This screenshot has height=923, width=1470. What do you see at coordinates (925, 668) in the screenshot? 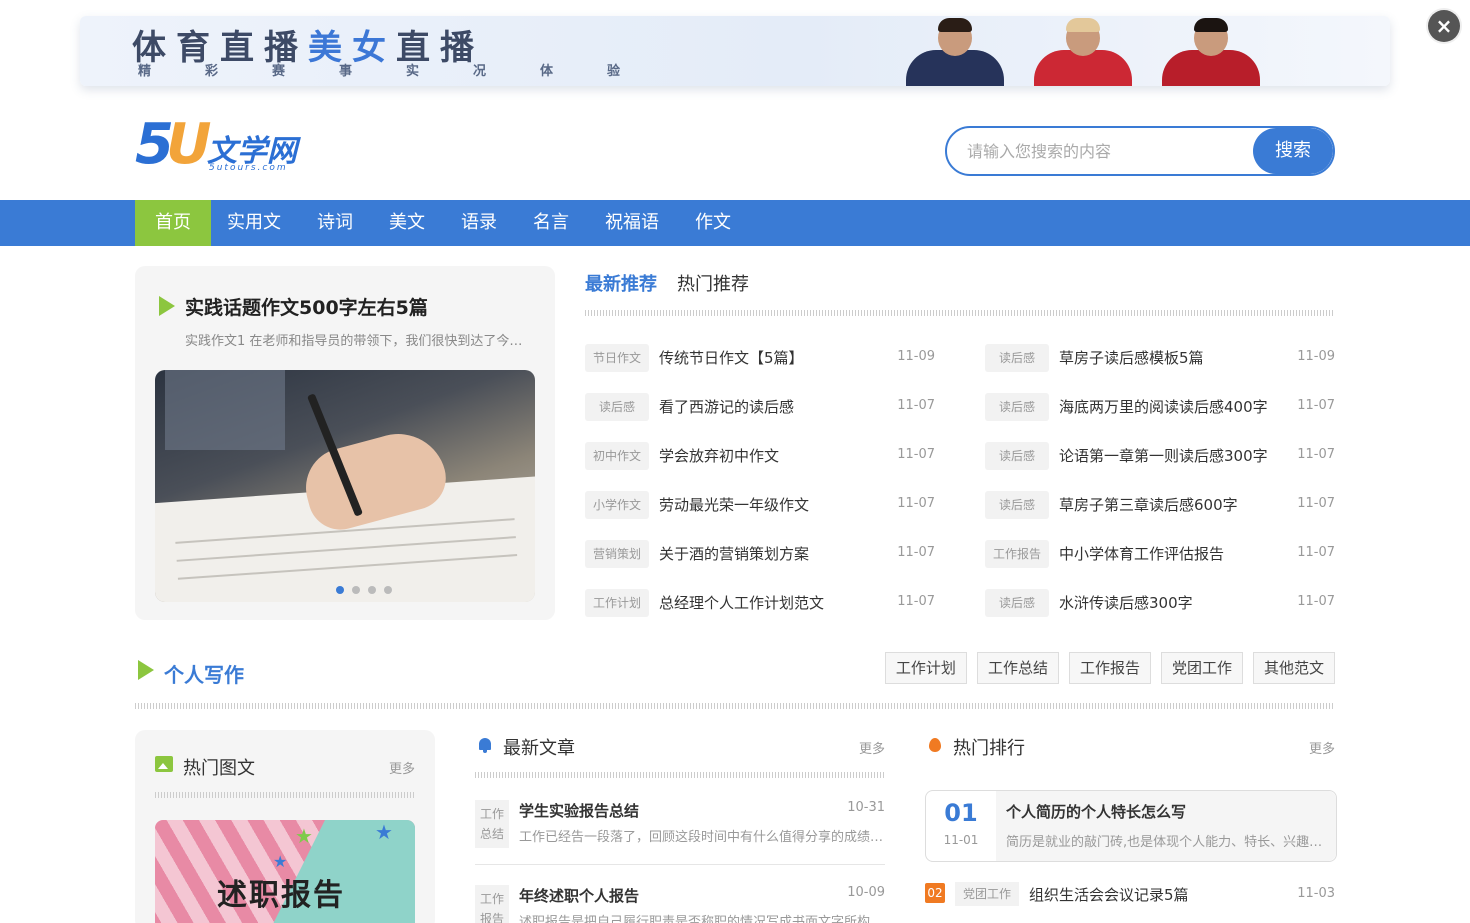
I see `section-tag-work-plan: 工作计划` at bounding box center [925, 668].